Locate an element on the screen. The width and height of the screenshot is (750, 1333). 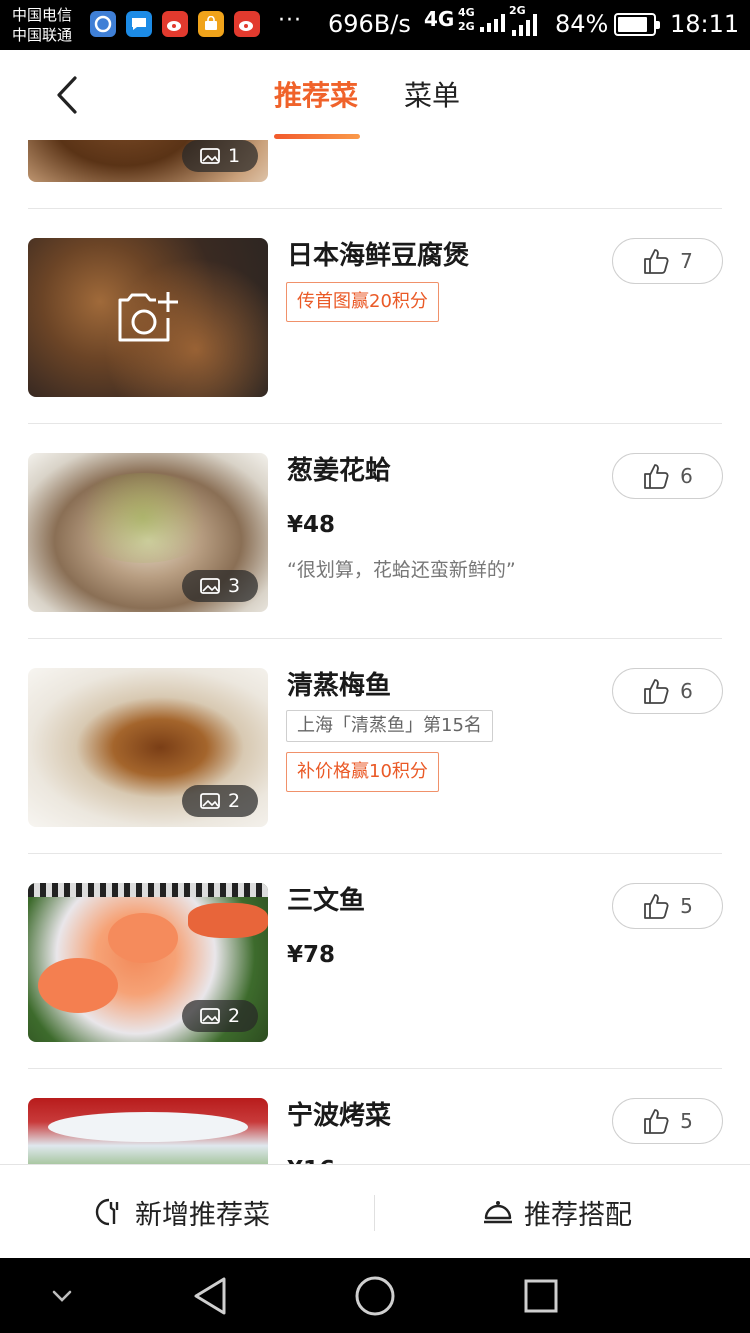
bottom-action-bar: 新增推荐菜 推荐搭配 is located at coordinates (375, 1211).